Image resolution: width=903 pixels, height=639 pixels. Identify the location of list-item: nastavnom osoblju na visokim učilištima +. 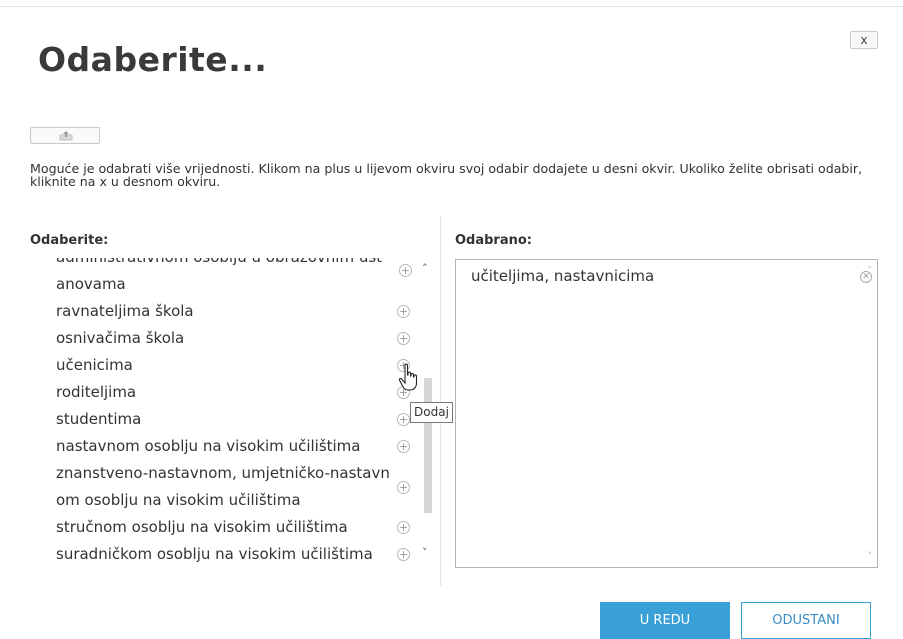
(233, 446).